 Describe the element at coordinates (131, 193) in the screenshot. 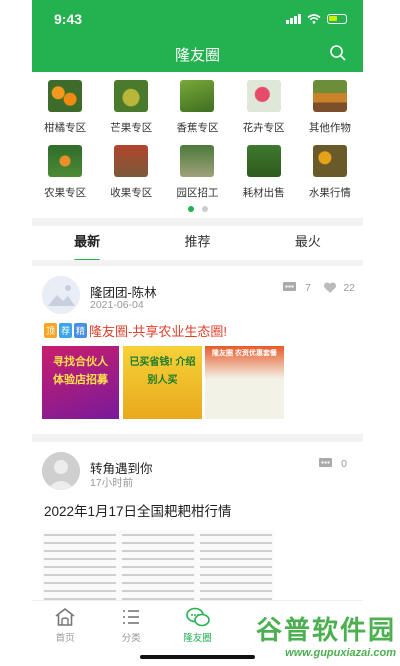

I see `category-label: 收果专区` at that location.